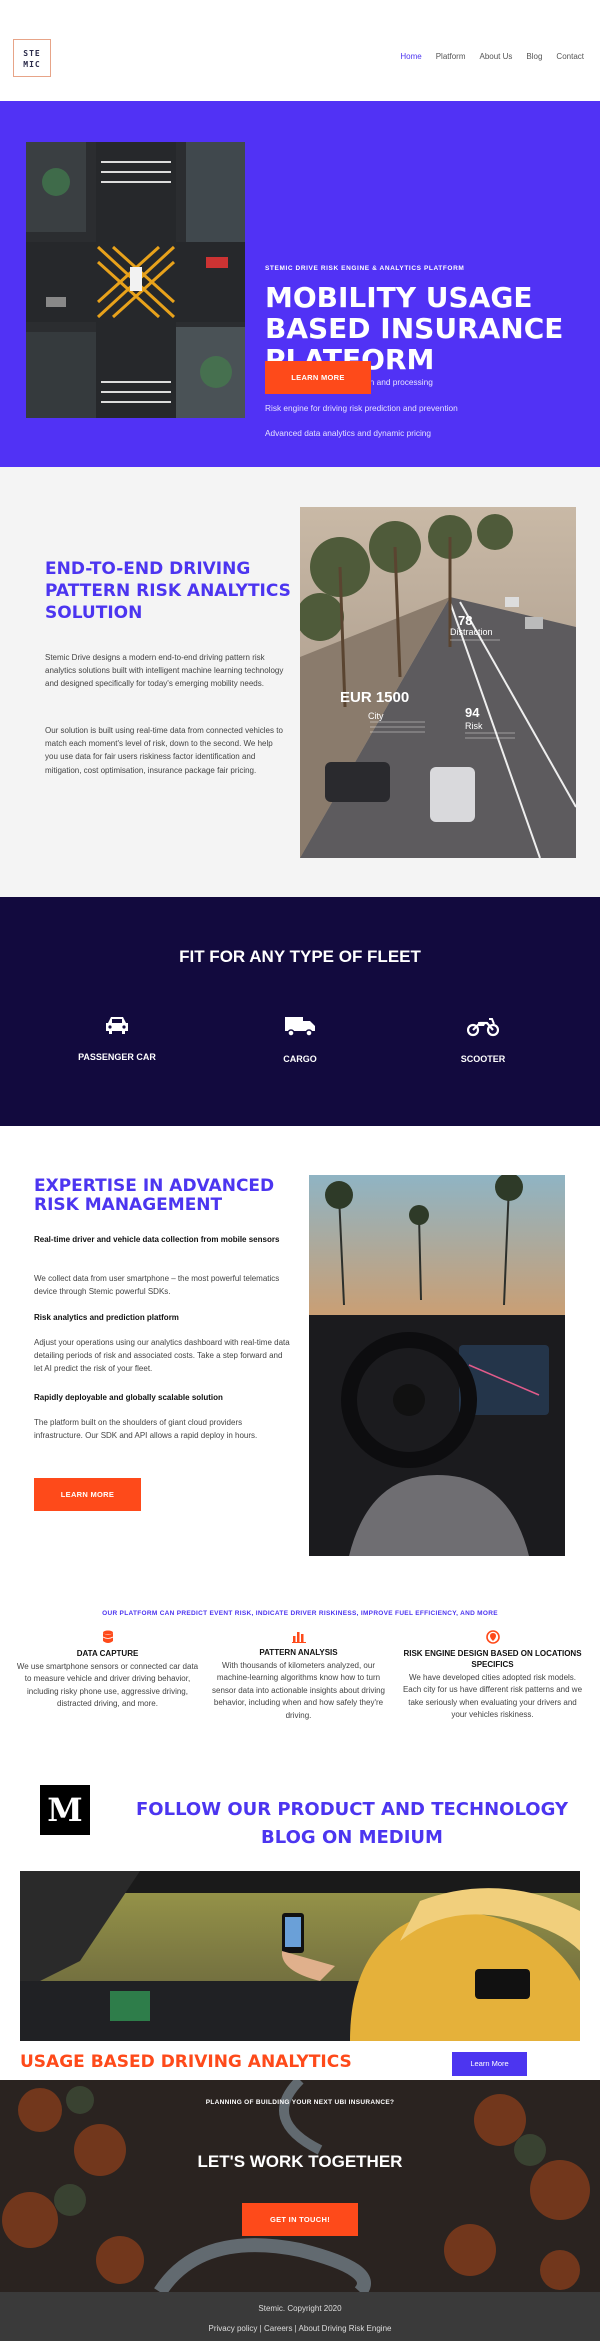 The image size is (600, 2341). Describe the element at coordinates (437, 1365) in the screenshot. I see `tesla-interior-image` at that location.